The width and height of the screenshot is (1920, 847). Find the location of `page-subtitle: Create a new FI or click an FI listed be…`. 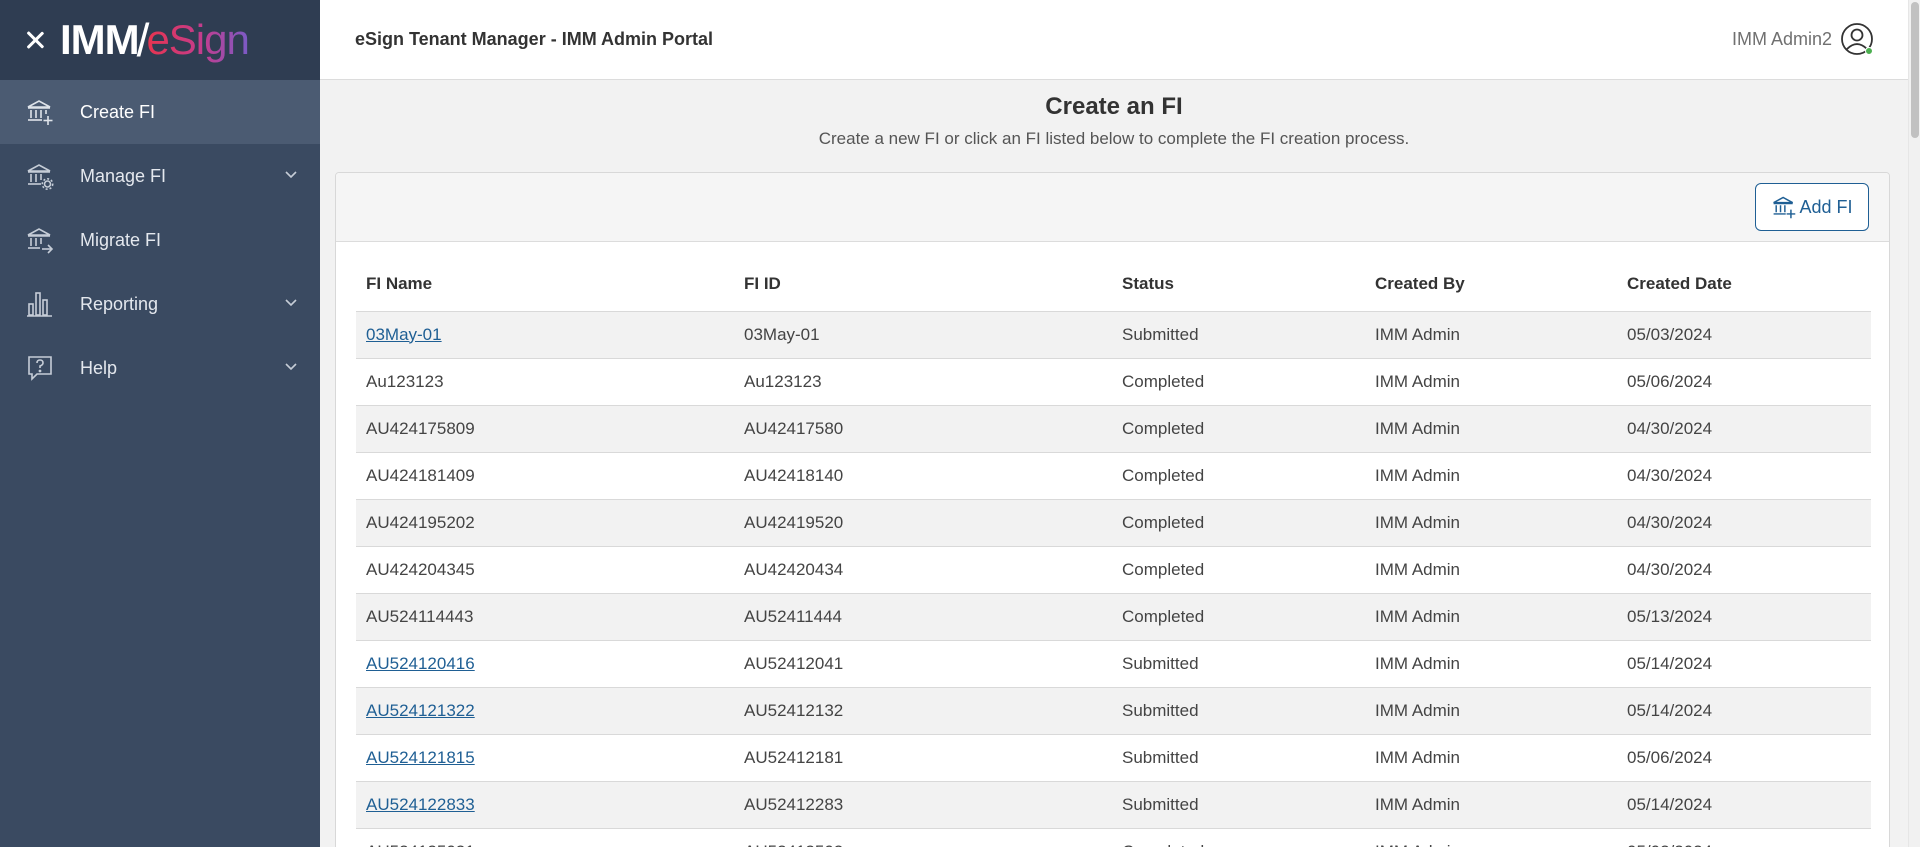

page-subtitle: Create a new FI or click an FI listed be… is located at coordinates (1114, 138).